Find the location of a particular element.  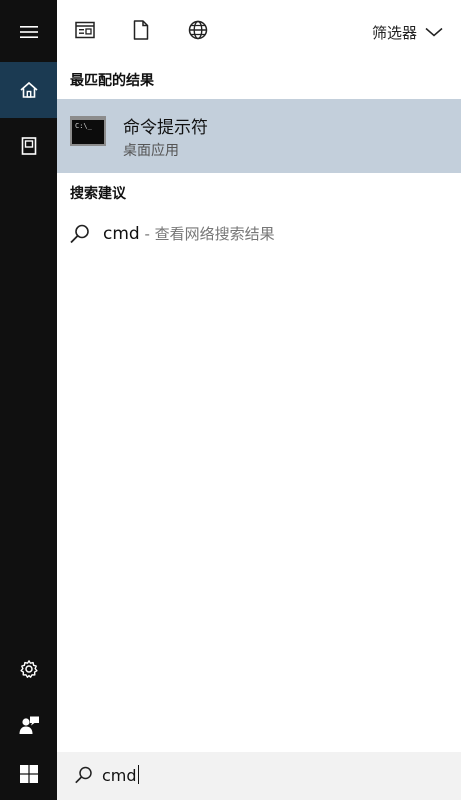

apps-scope-button is located at coordinates (85, 32).